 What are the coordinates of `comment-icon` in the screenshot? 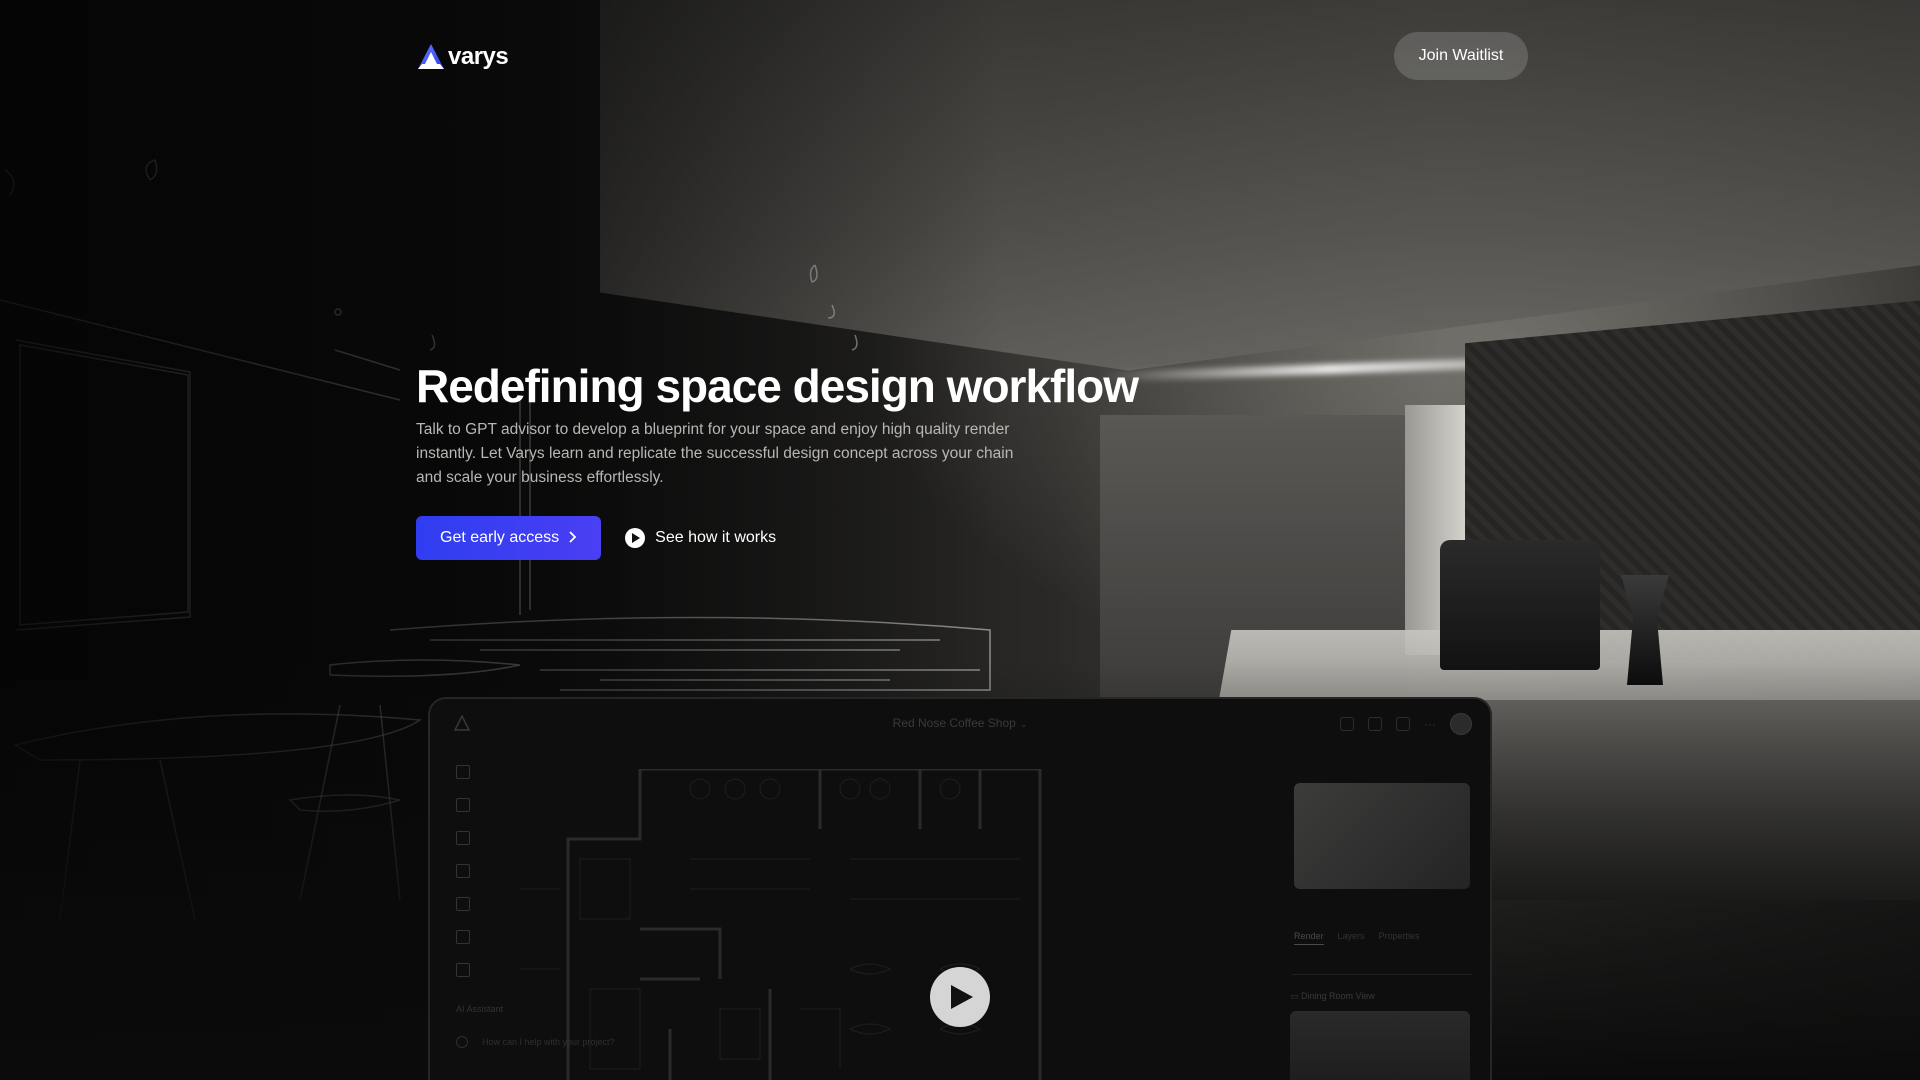 It's located at (1403, 724).